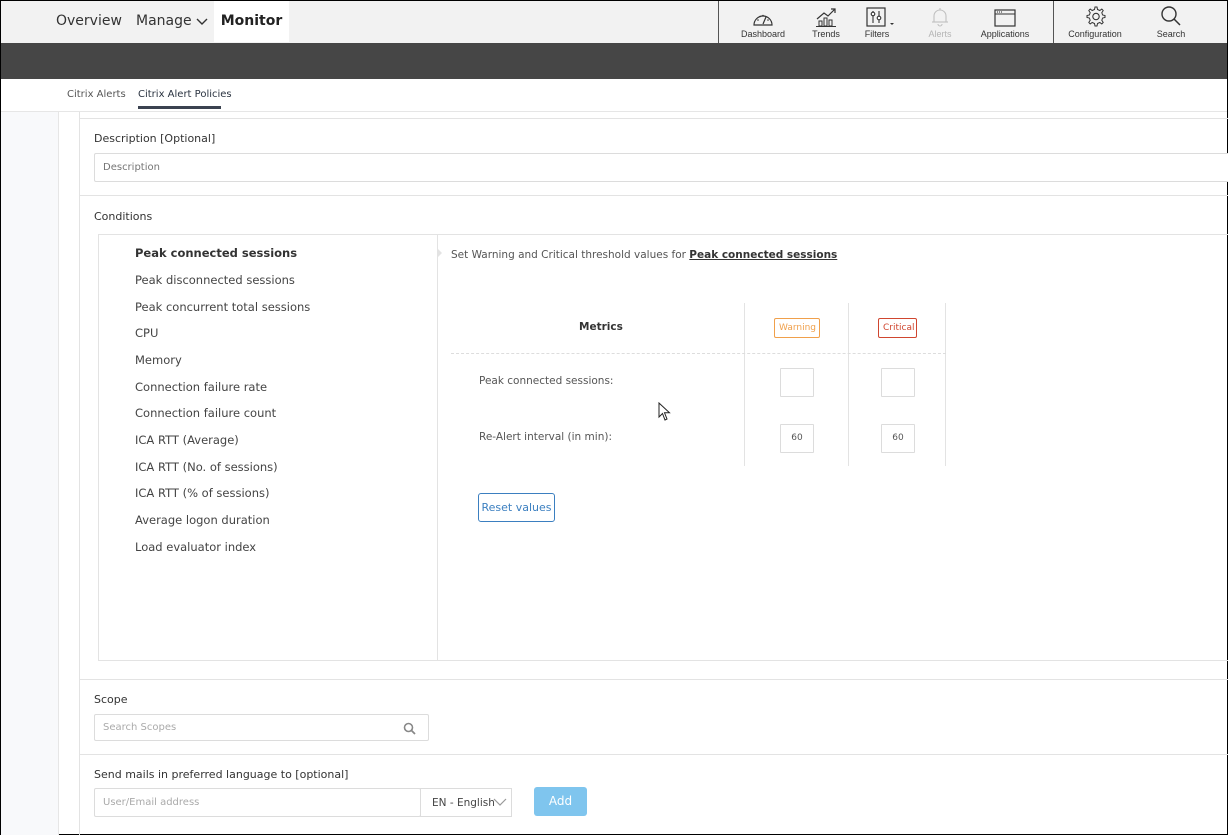  Describe the element at coordinates (614, 61) in the screenshot. I see `header-band` at that location.